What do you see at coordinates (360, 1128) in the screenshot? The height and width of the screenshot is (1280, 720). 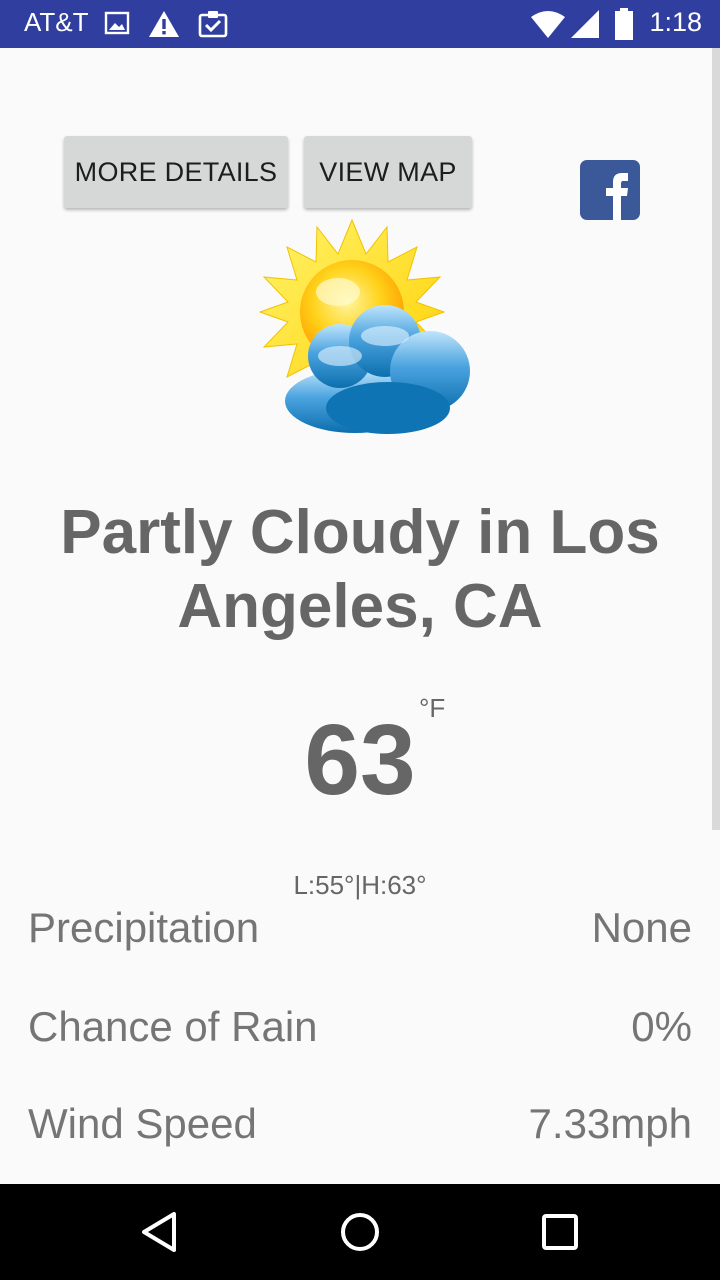 I see `detail-row-wind-speed: Wind Speed 7.33mph` at bounding box center [360, 1128].